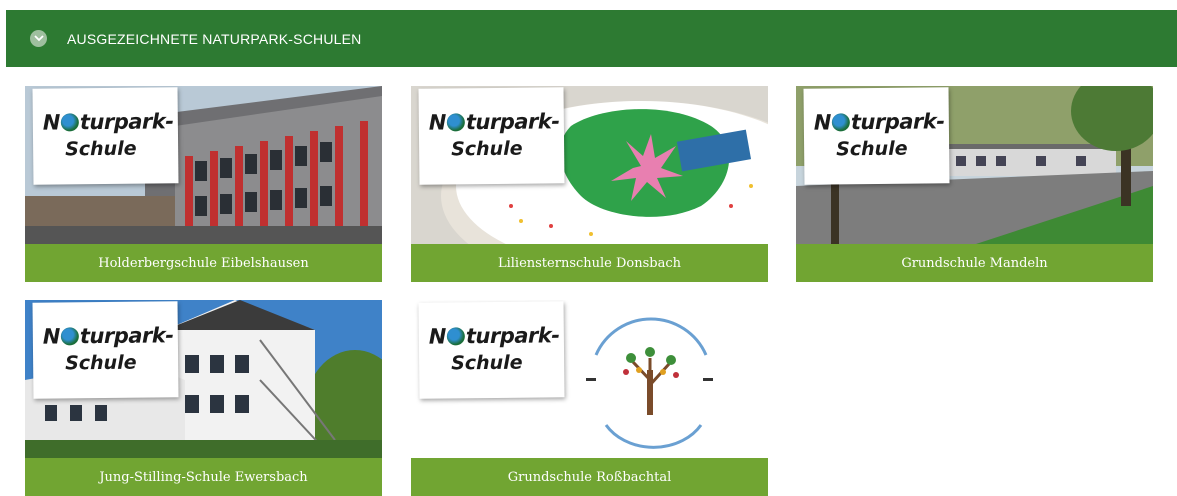  What do you see at coordinates (589, 398) in the screenshot?
I see `school-card: Nturpark- Schule Grundschule Roßbachtal` at bounding box center [589, 398].